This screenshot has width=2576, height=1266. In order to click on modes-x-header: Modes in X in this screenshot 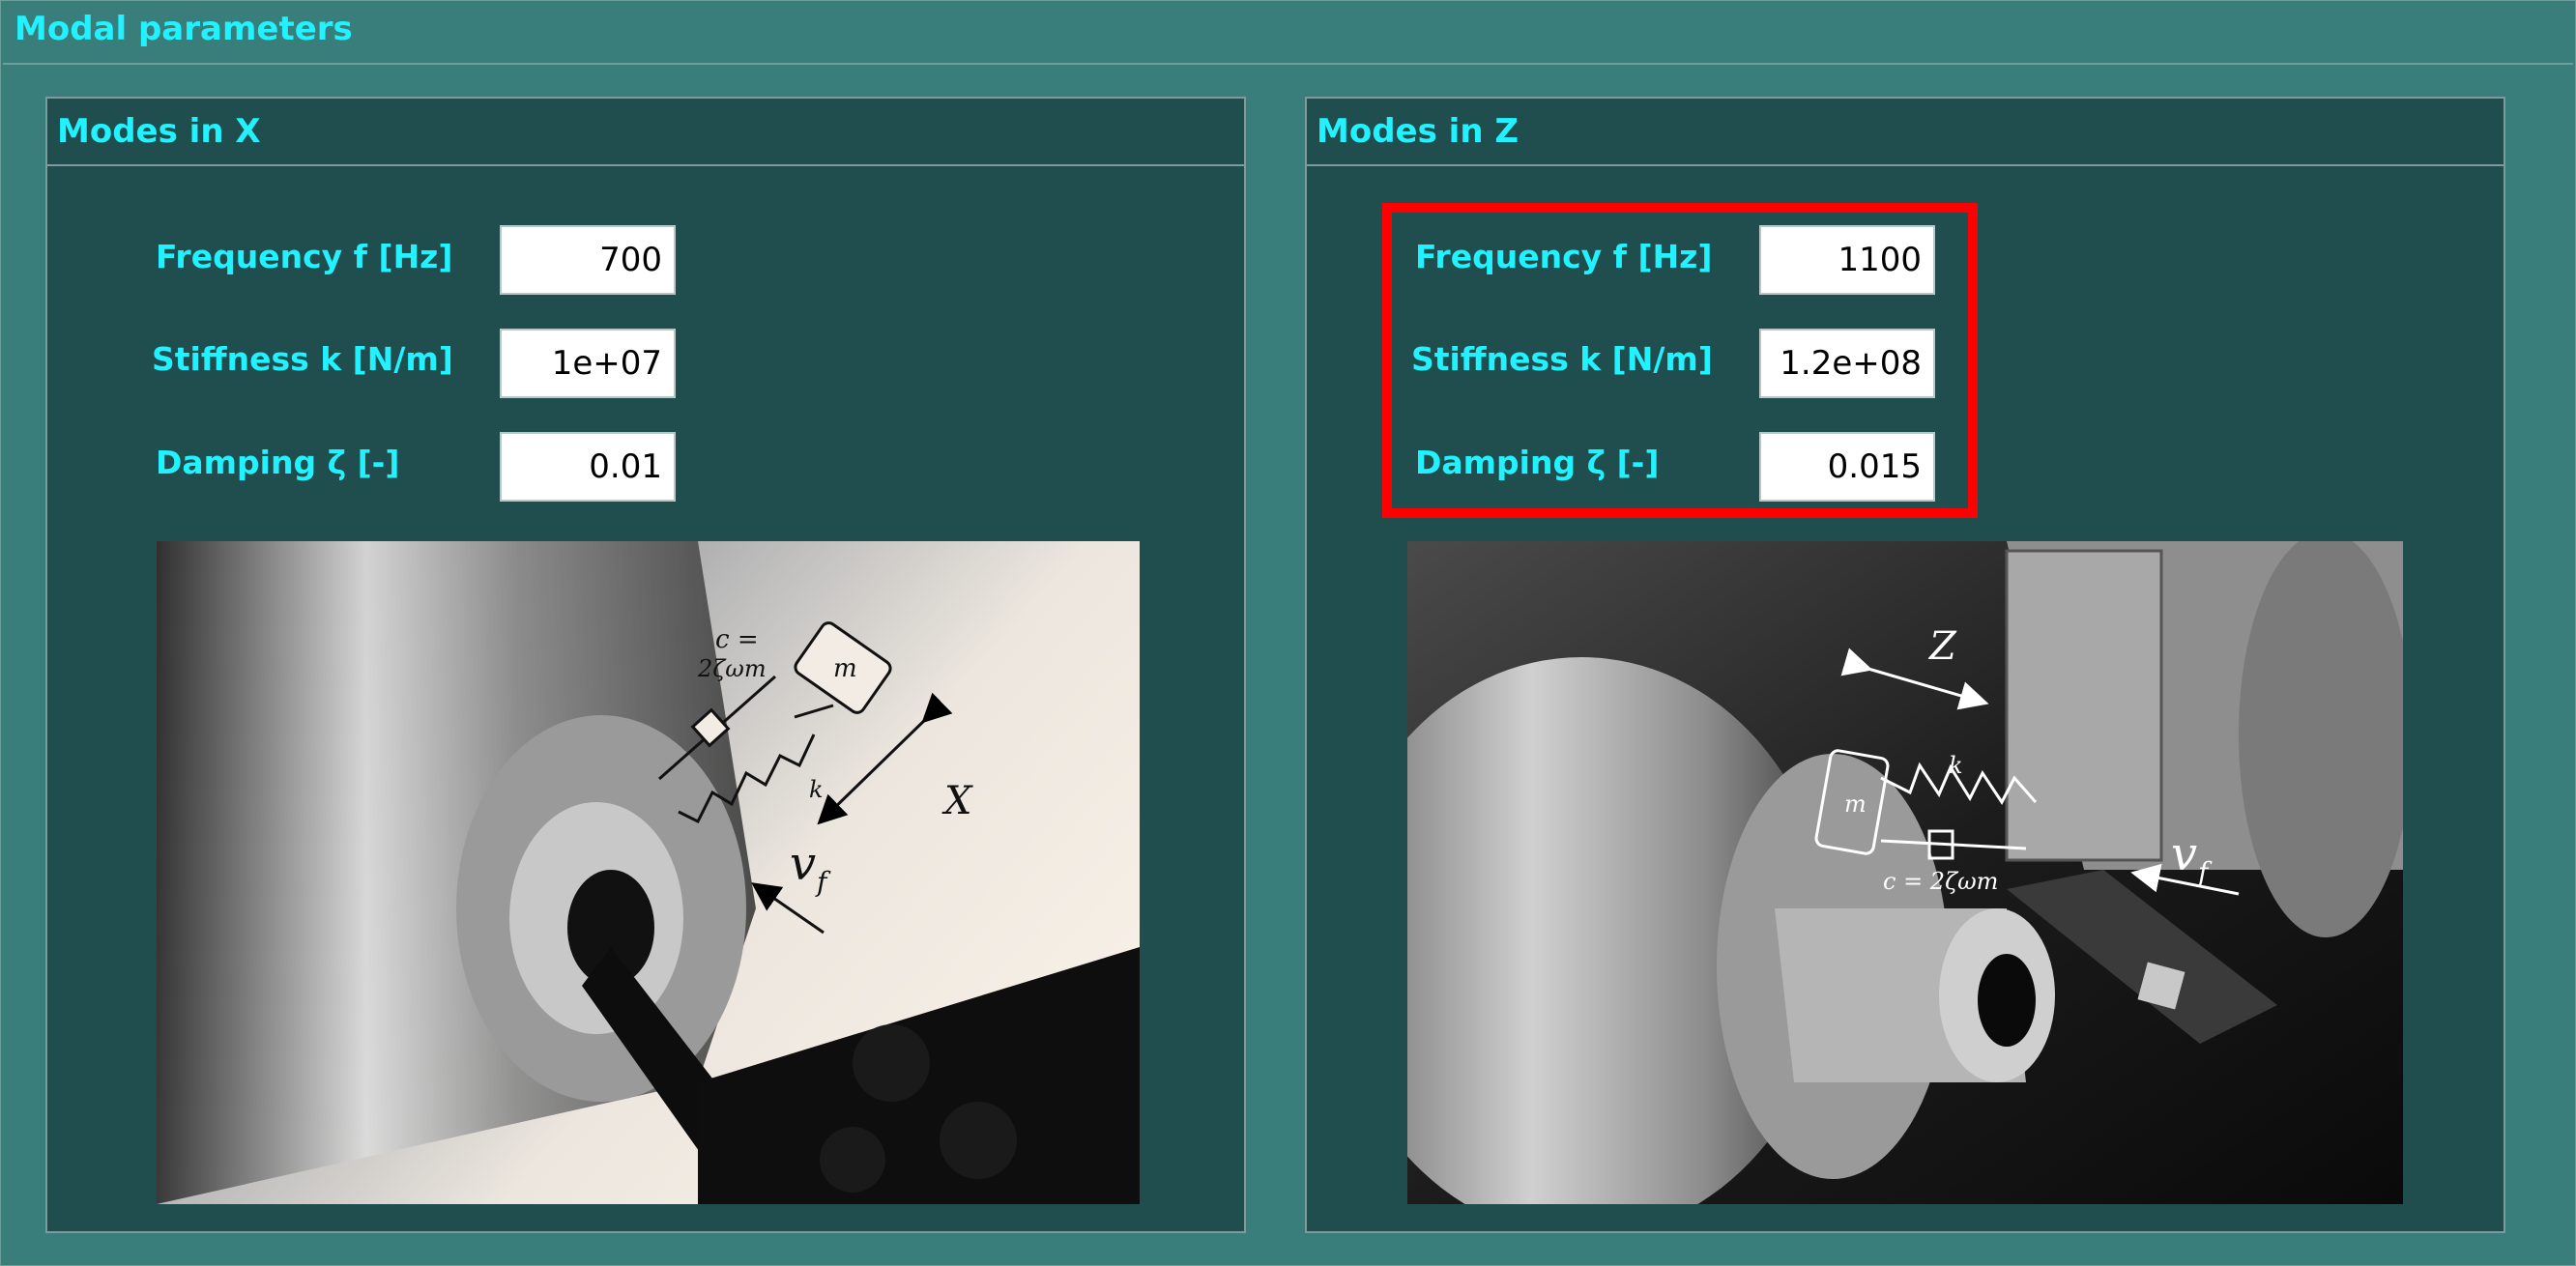, I will do `click(645, 133)`.